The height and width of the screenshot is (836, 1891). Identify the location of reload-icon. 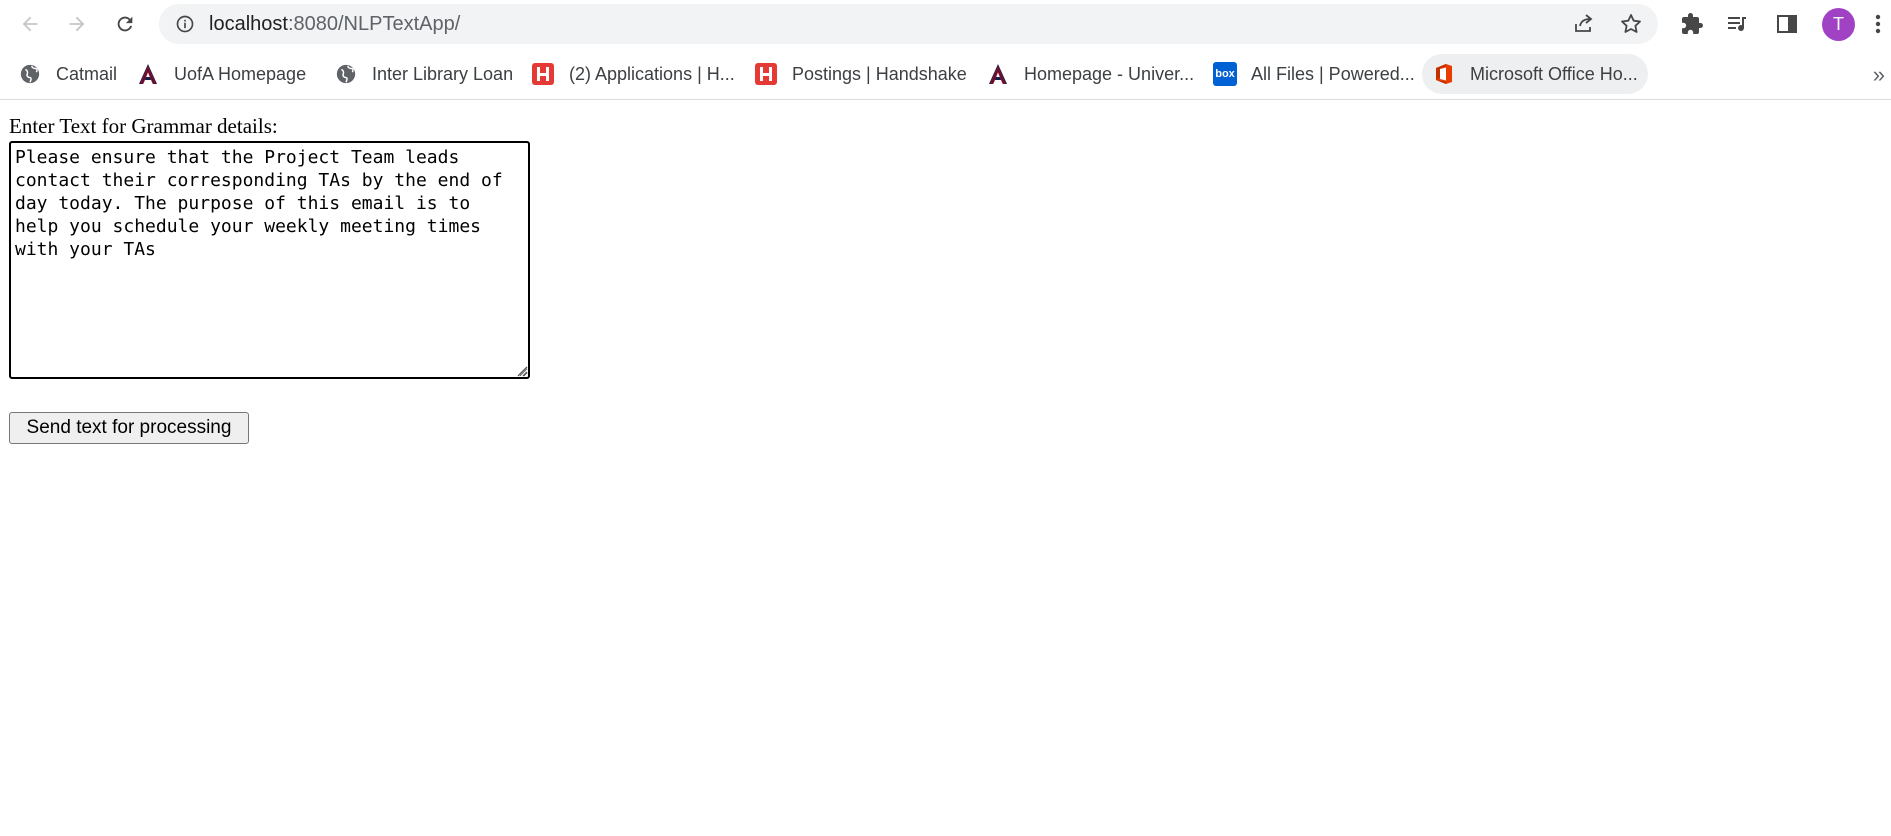
(125, 24).